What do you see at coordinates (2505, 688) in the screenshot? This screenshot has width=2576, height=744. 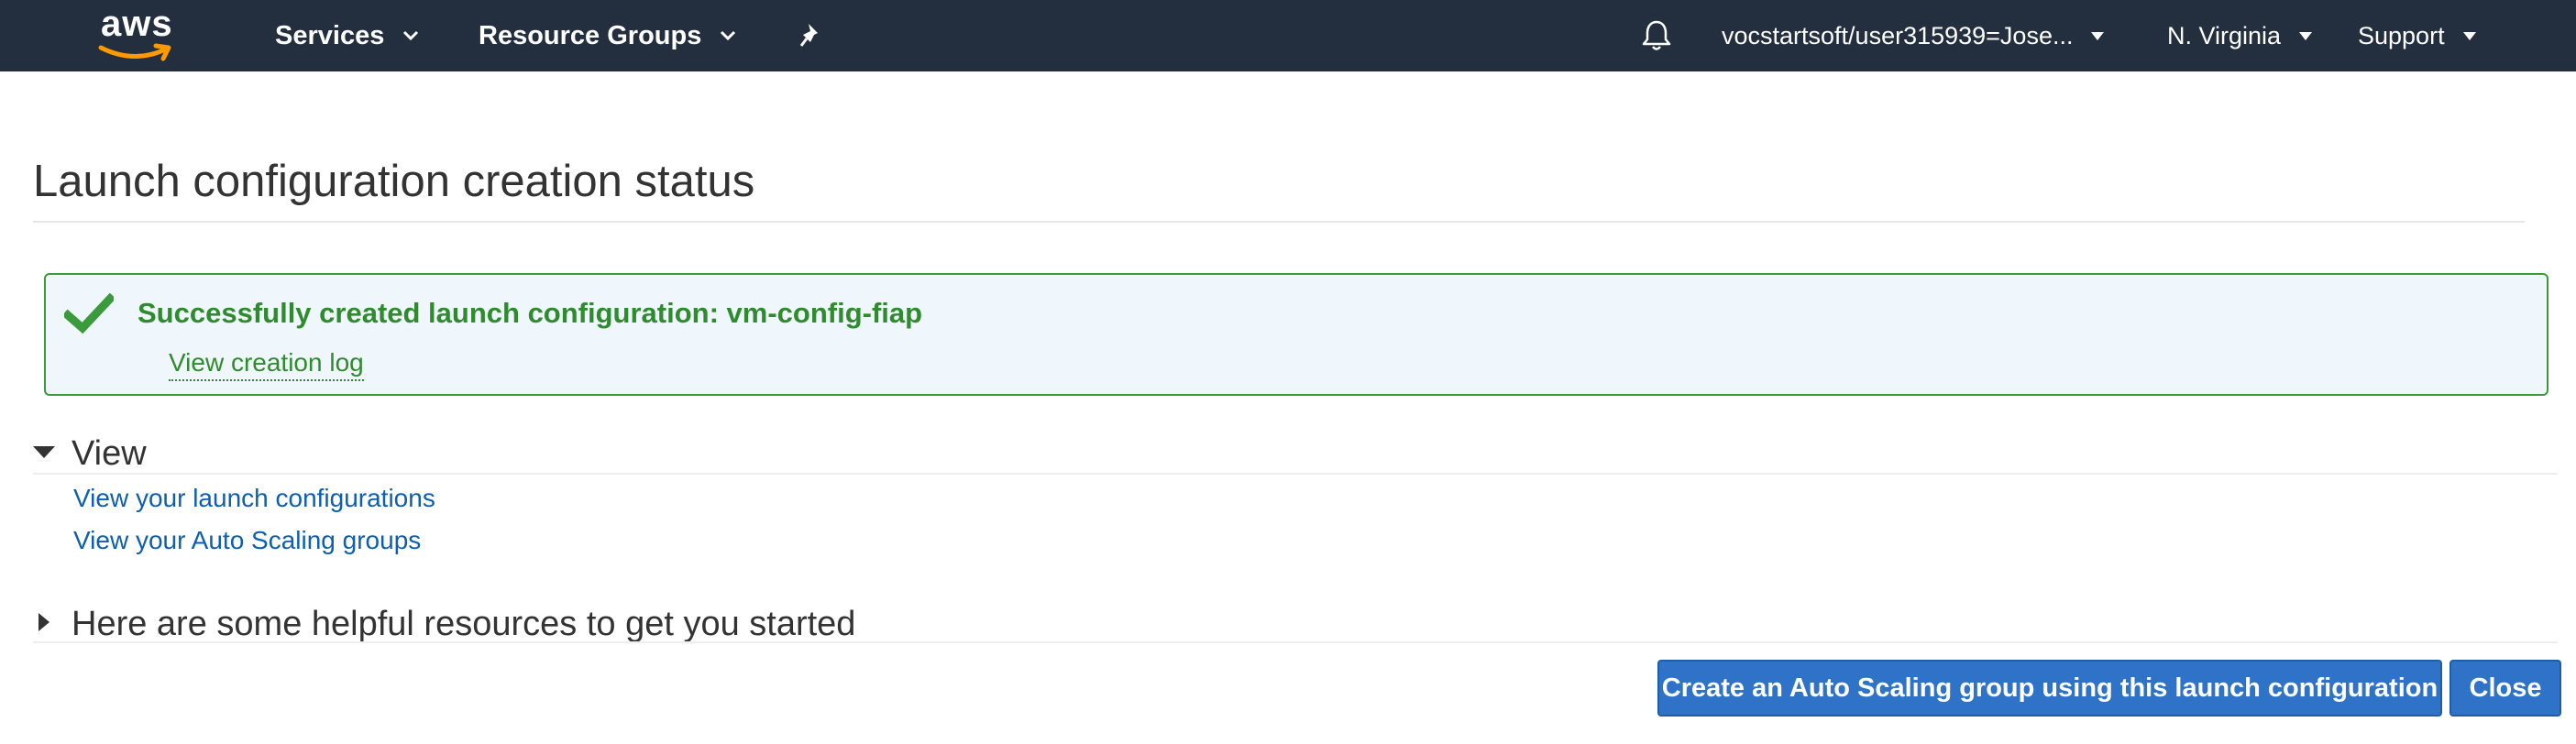 I see `close-button: Close` at bounding box center [2505, 688].